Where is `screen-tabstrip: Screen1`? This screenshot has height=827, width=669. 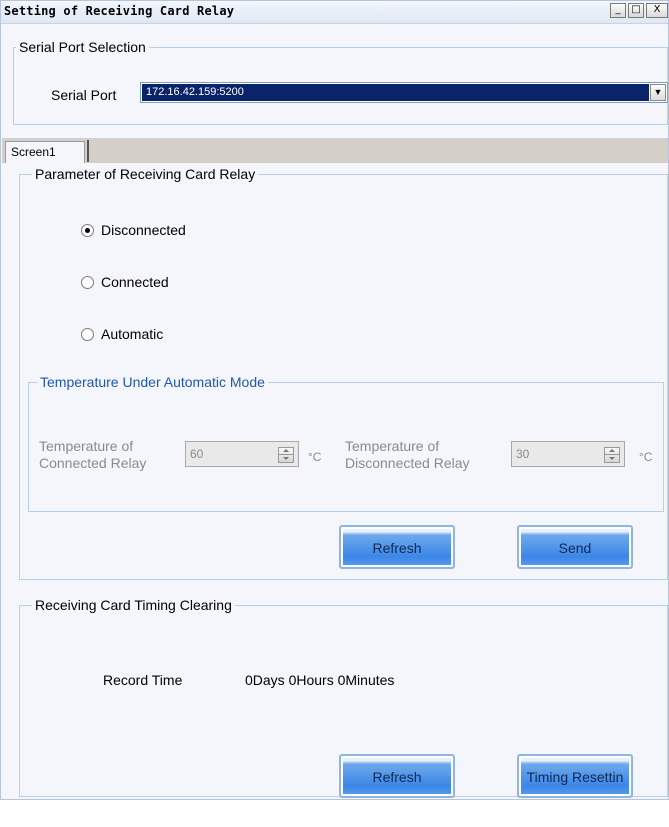
screen-tabstrip: Screen1 is located at coordinates (335, 150).